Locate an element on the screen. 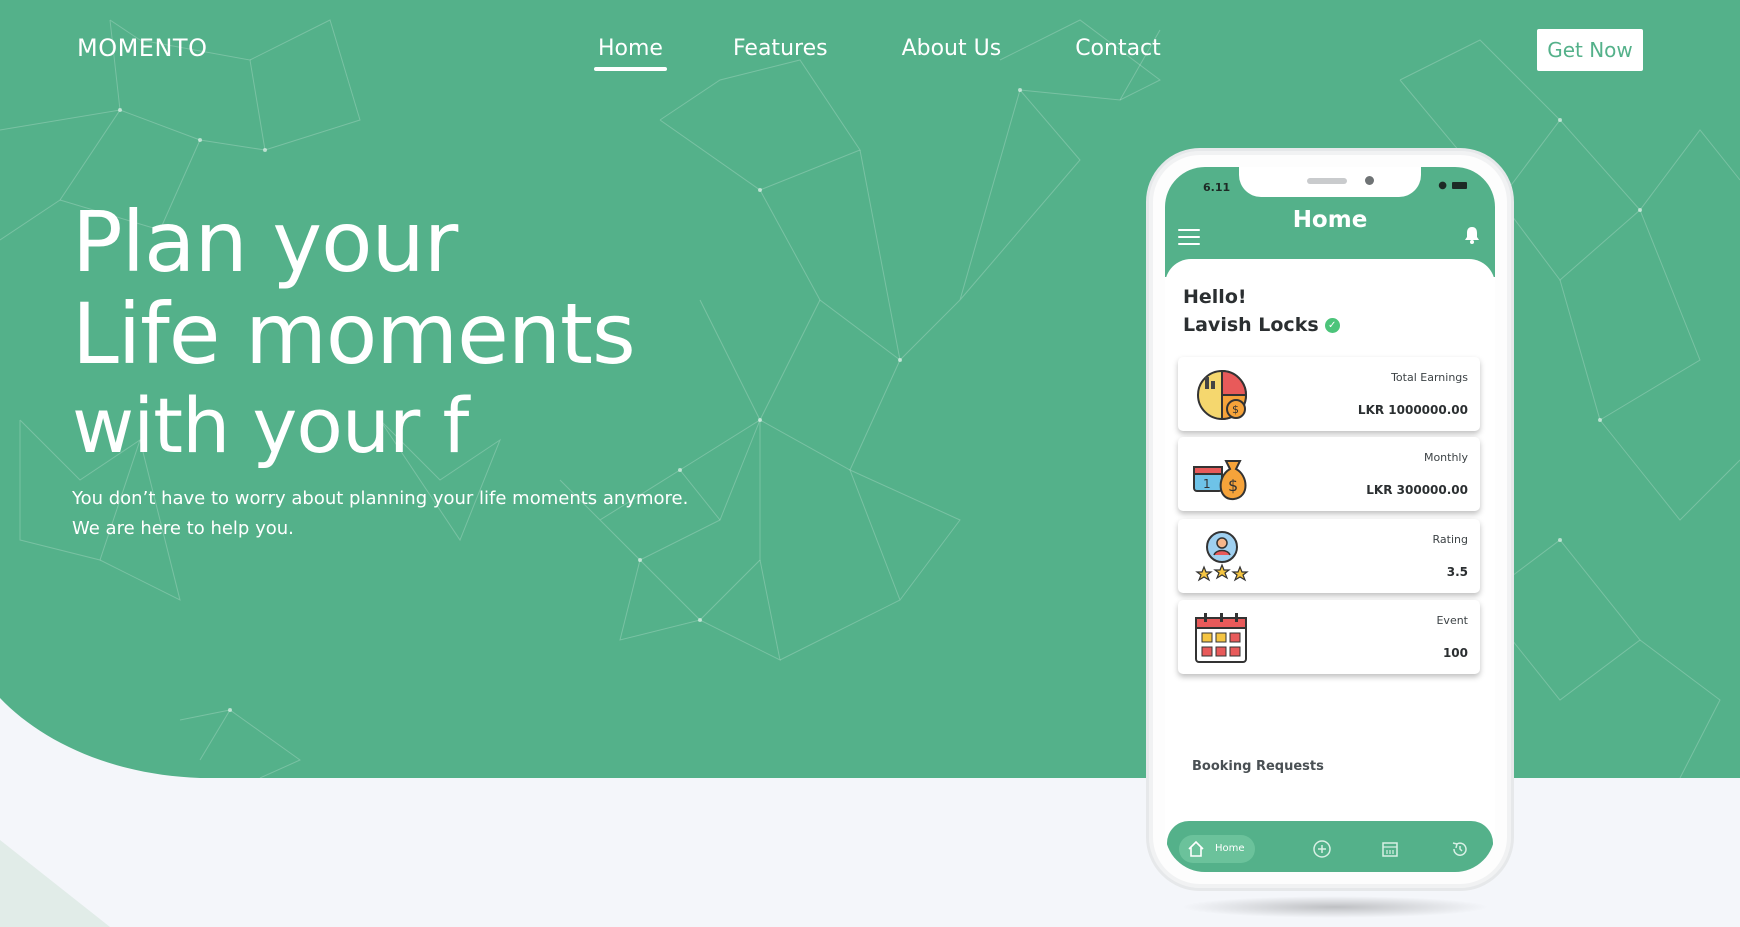  history-icon is located at coordinates (1460, 849).